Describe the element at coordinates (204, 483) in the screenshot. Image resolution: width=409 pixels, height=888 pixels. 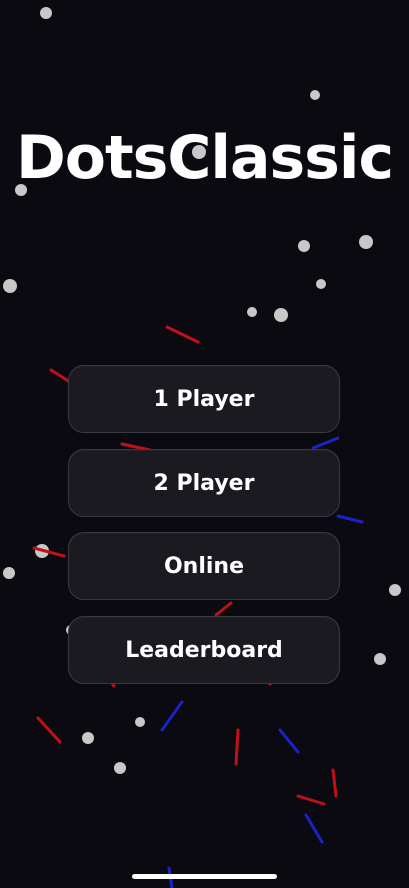
I see `two-player-button: 2 Player` at that location.